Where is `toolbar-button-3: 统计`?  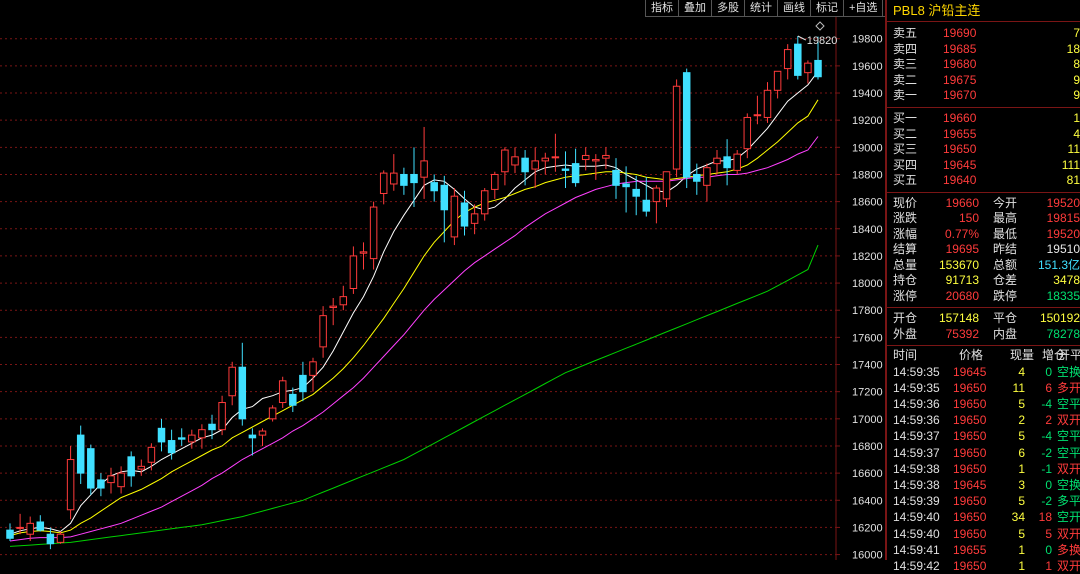 toolbar-button-3: 统计 is located at coordinates (760, 8).